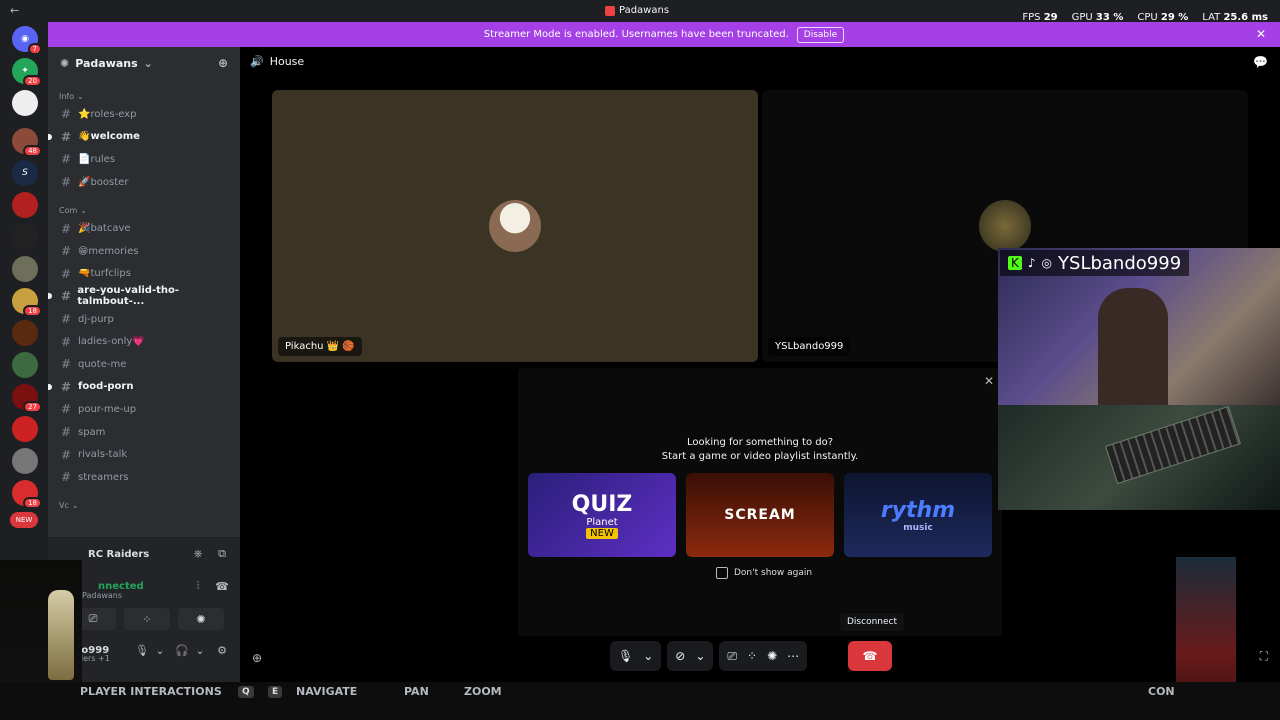 The height and width of the screenshot is (720, 1280). What do you see at coordinates (14, 10) in the screenshot?
I see `back-arrow-icon: ←` at bounding box center [14, 10].